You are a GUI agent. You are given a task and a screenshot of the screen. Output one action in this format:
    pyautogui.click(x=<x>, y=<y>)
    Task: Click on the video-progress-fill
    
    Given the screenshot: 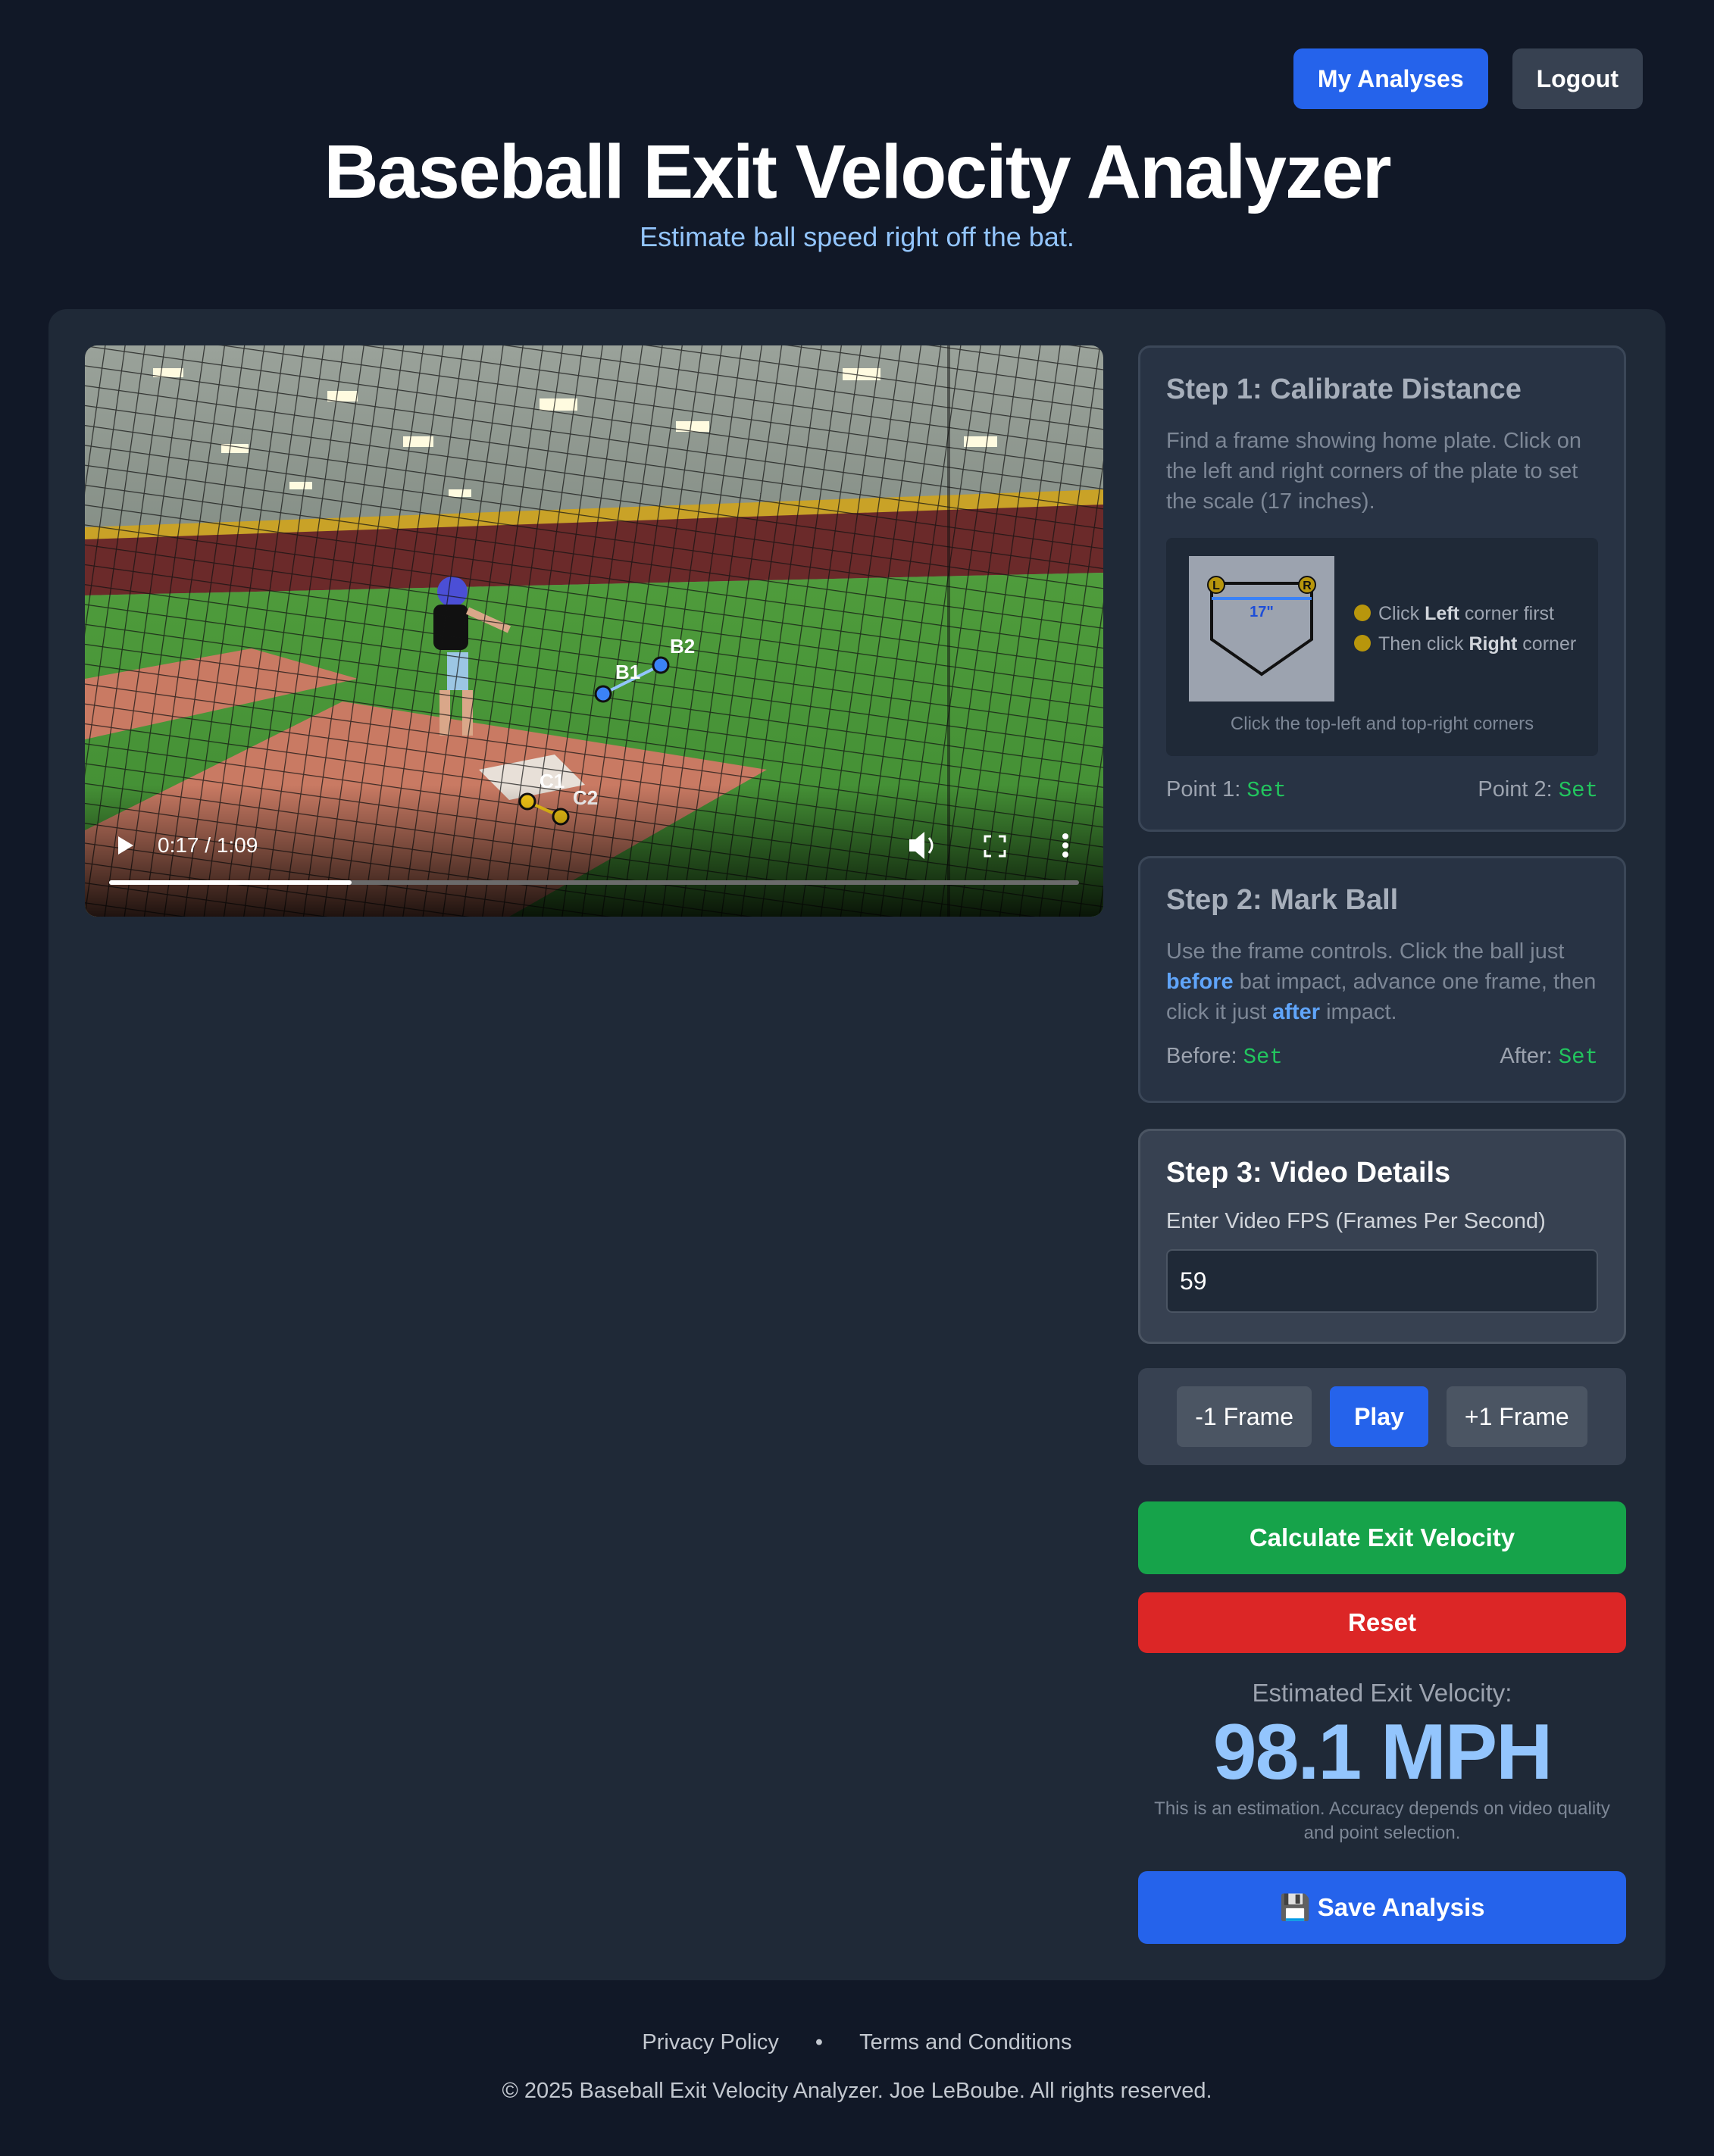 What is the action you would take?
    pyautogui.click(x=231, y=883)
    